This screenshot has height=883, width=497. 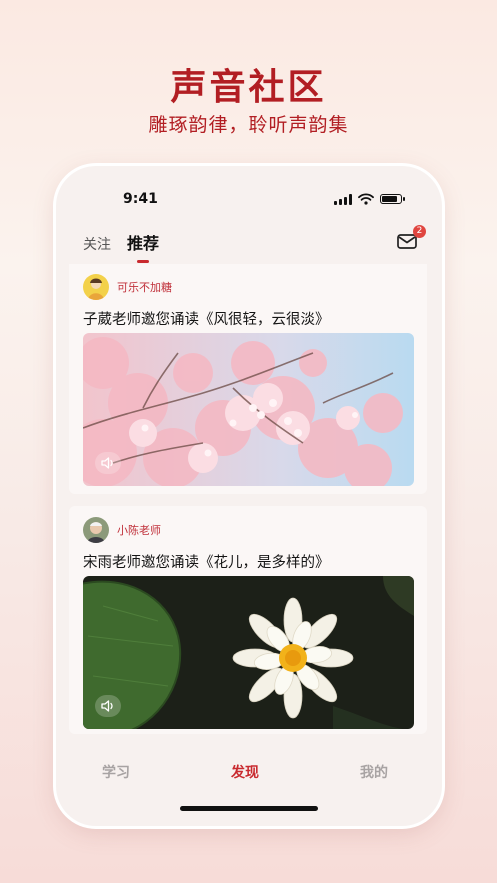 What do you see at coordinates (419, 231) in the screenshot?
I see `mail-badge: 2` at bounding box center [419, 231].